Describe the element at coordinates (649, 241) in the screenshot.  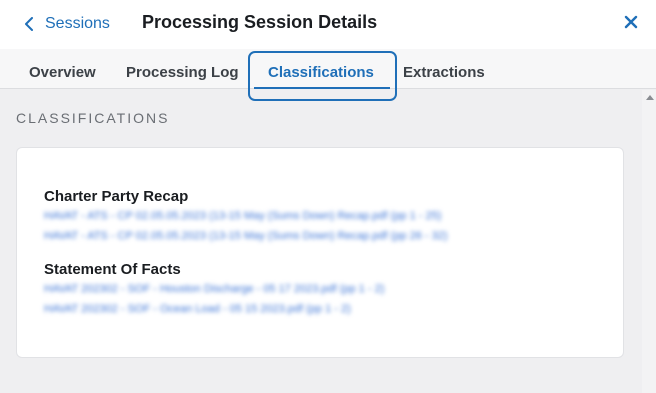
I see `scrollbar` at that location.